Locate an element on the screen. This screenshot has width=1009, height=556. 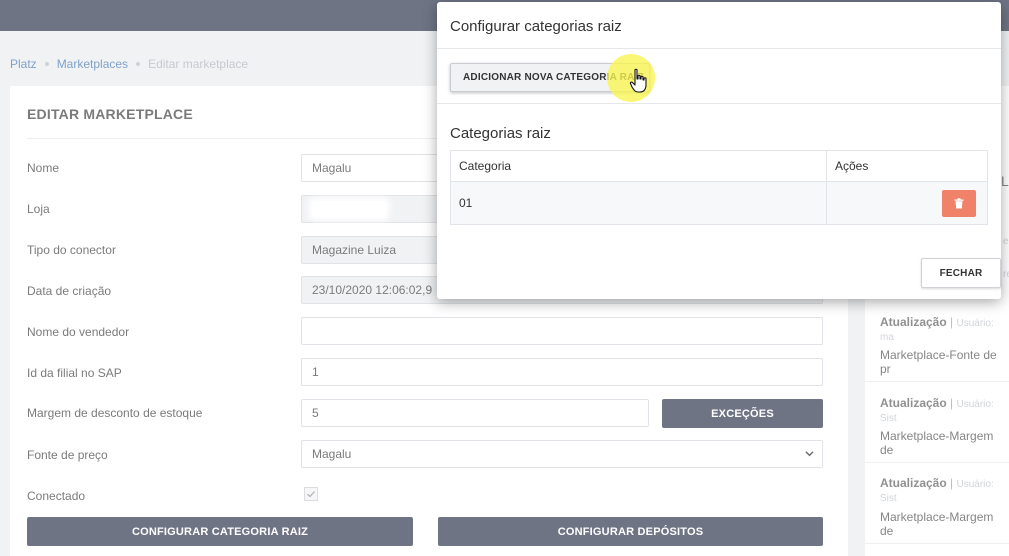
modal-header-divider is located at coordinates (719, 48).